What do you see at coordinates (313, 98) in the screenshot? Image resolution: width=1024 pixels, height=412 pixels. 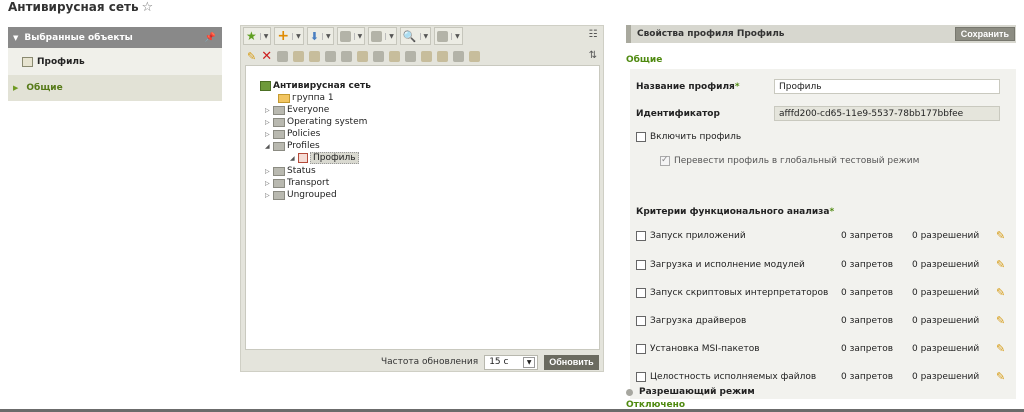 I see `tree-node-label: группа 1` at bounding box center [313, 98].